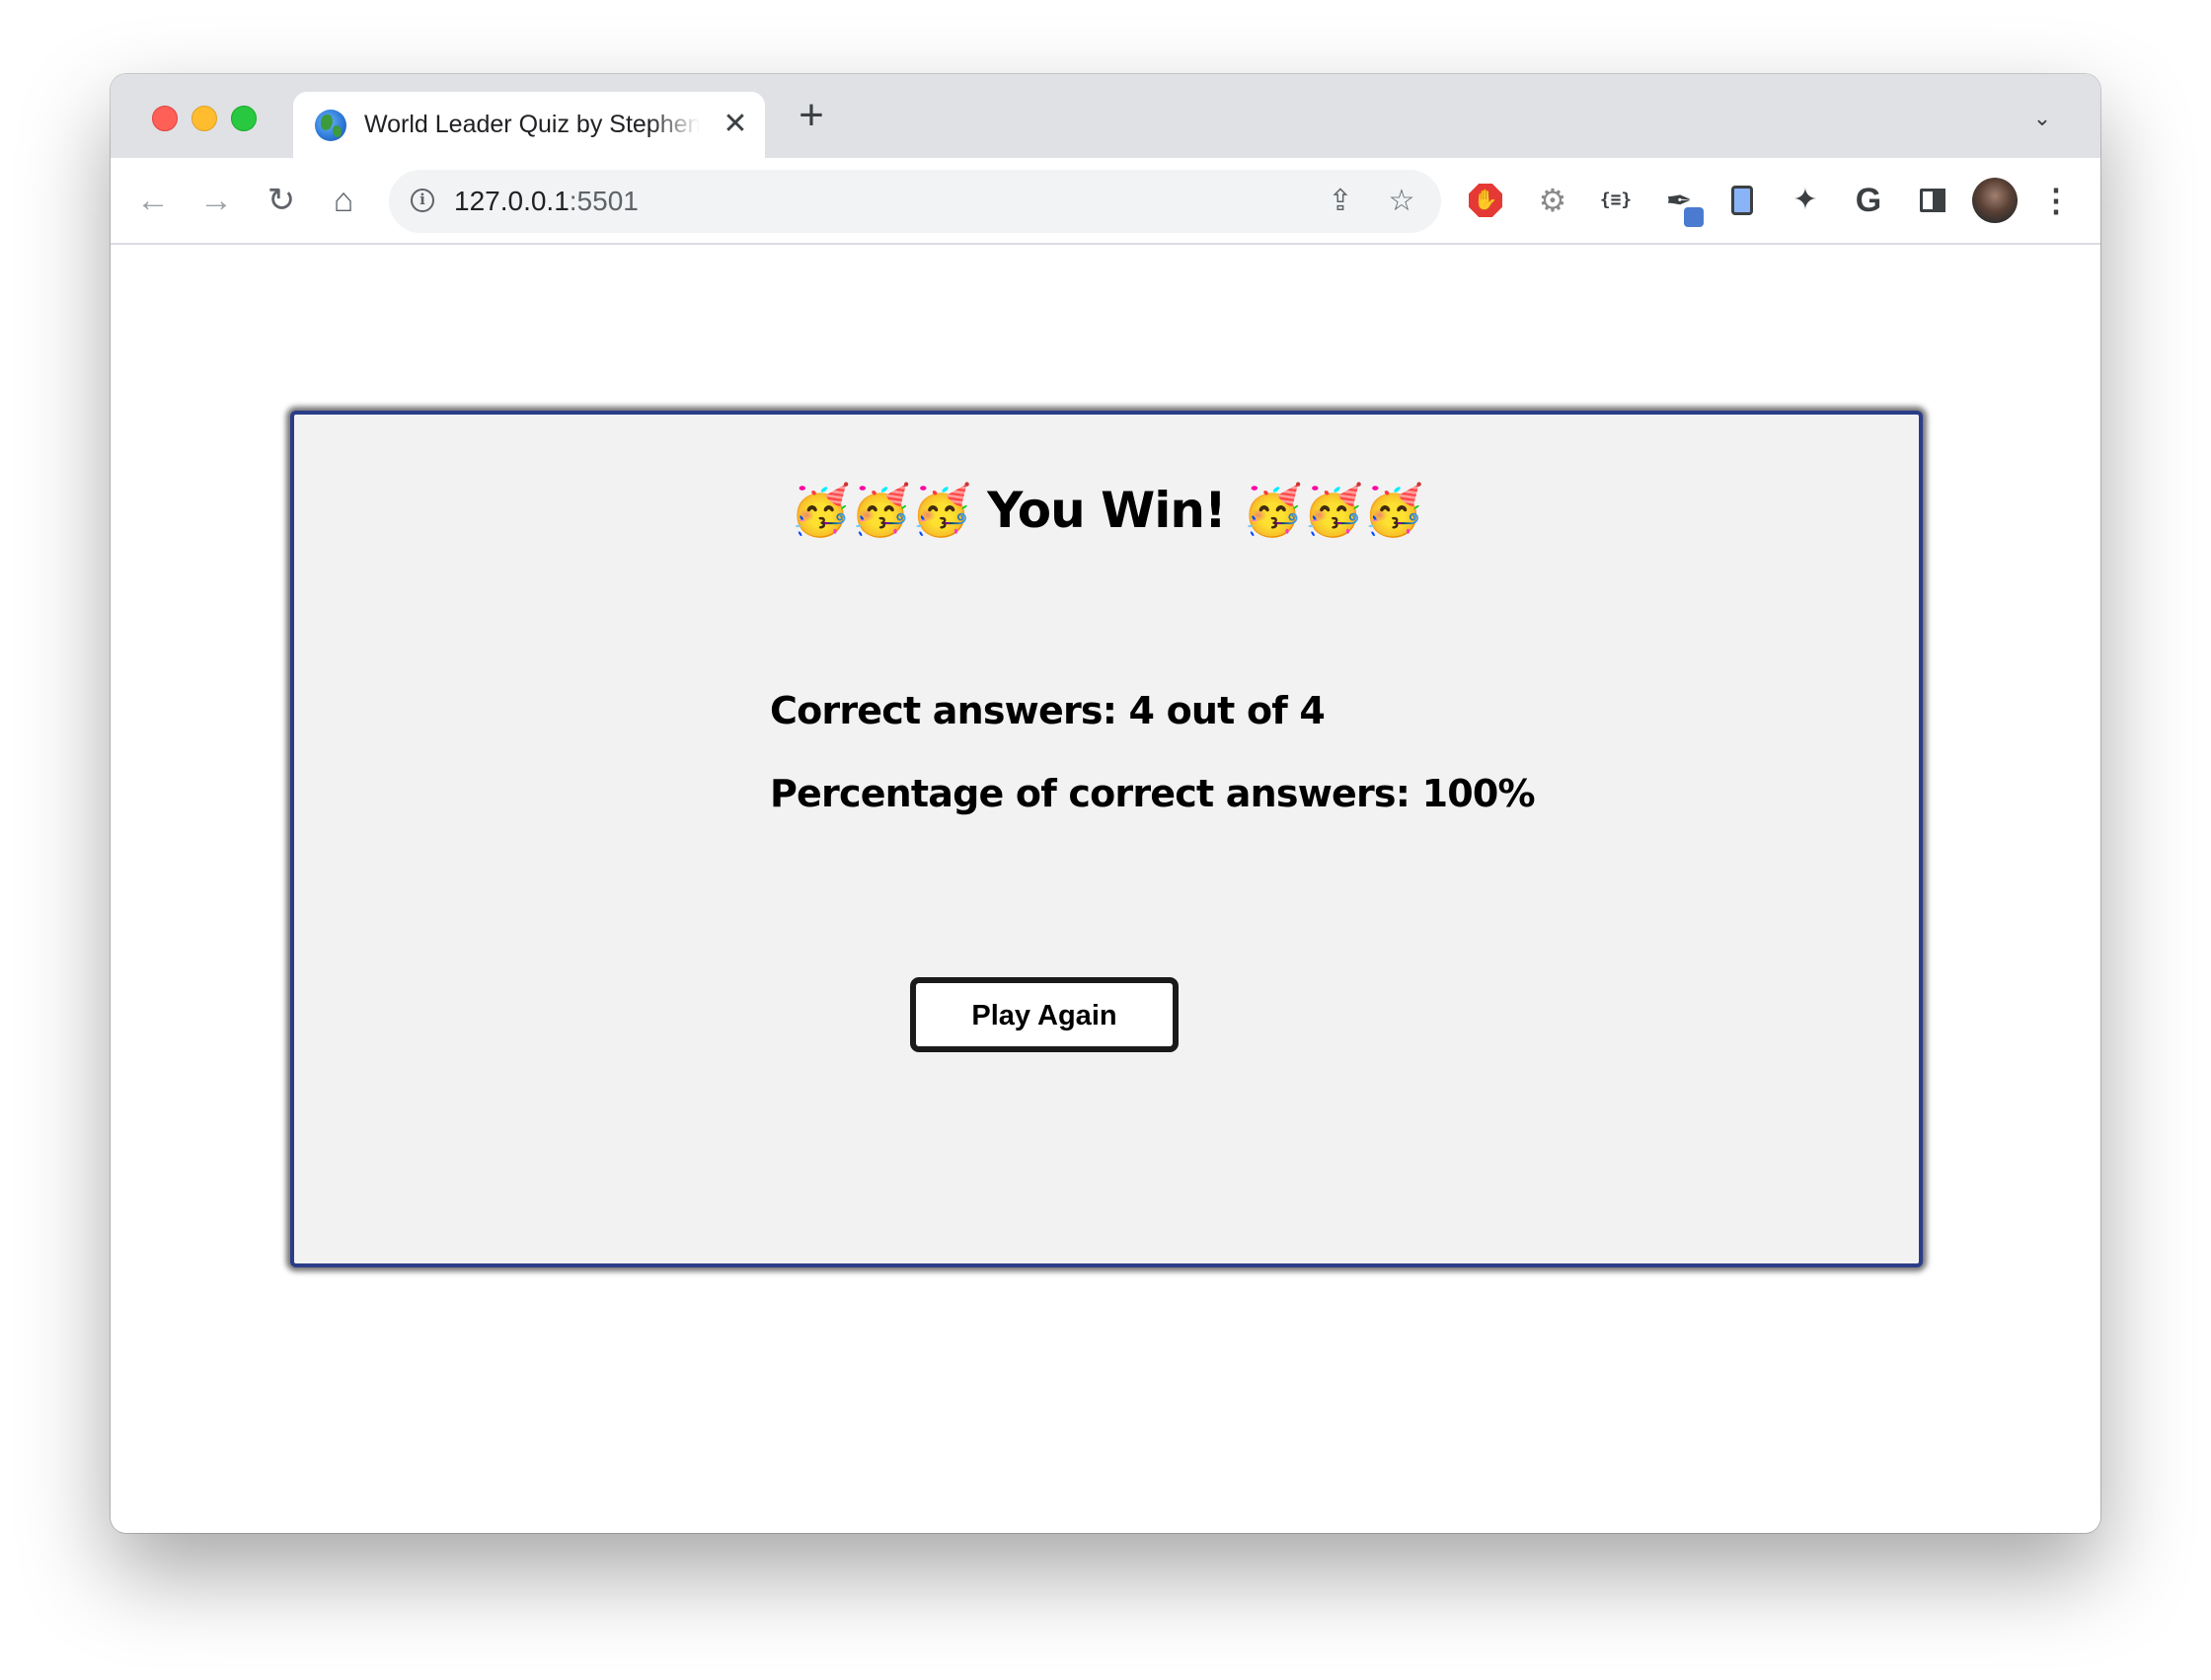 The height and width of the screenshot is (1680, 2211). Describe the element at coordinates (1616, 200) in the screenshot. I see `json-formatter-icon: {≡}` at that location.